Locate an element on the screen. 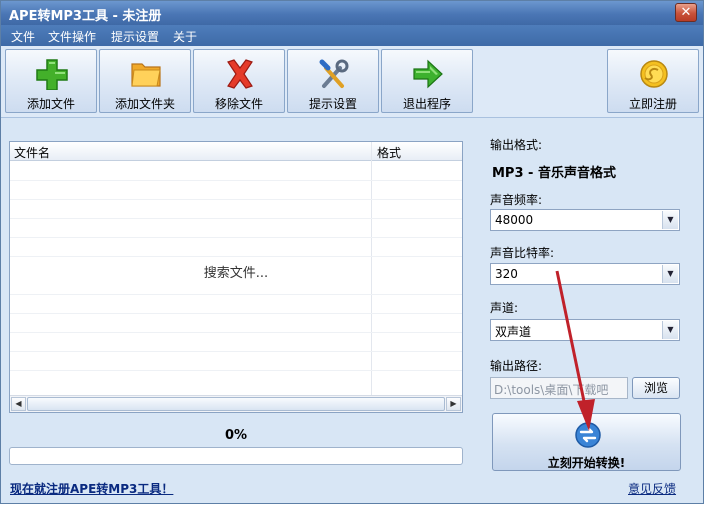 The width and height of the screenshot is (704, 505). exit-button: 退出程序 is located at coordinates (427, 81).